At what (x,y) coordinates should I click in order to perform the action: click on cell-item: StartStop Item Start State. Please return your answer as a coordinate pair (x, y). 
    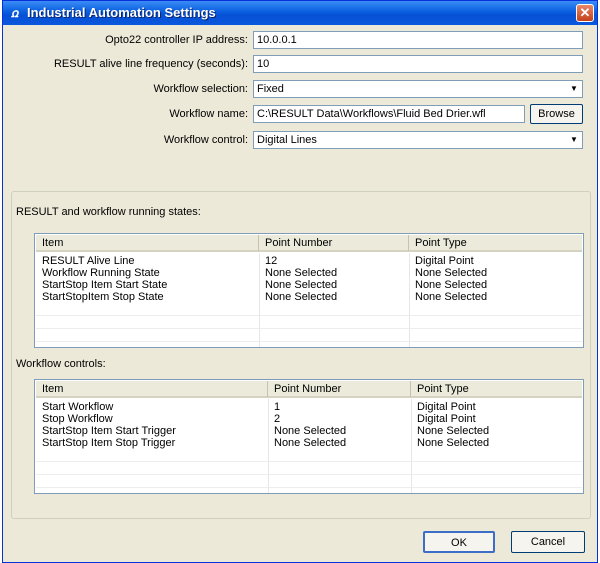
    Looking at the image, I should click on (105, 285).